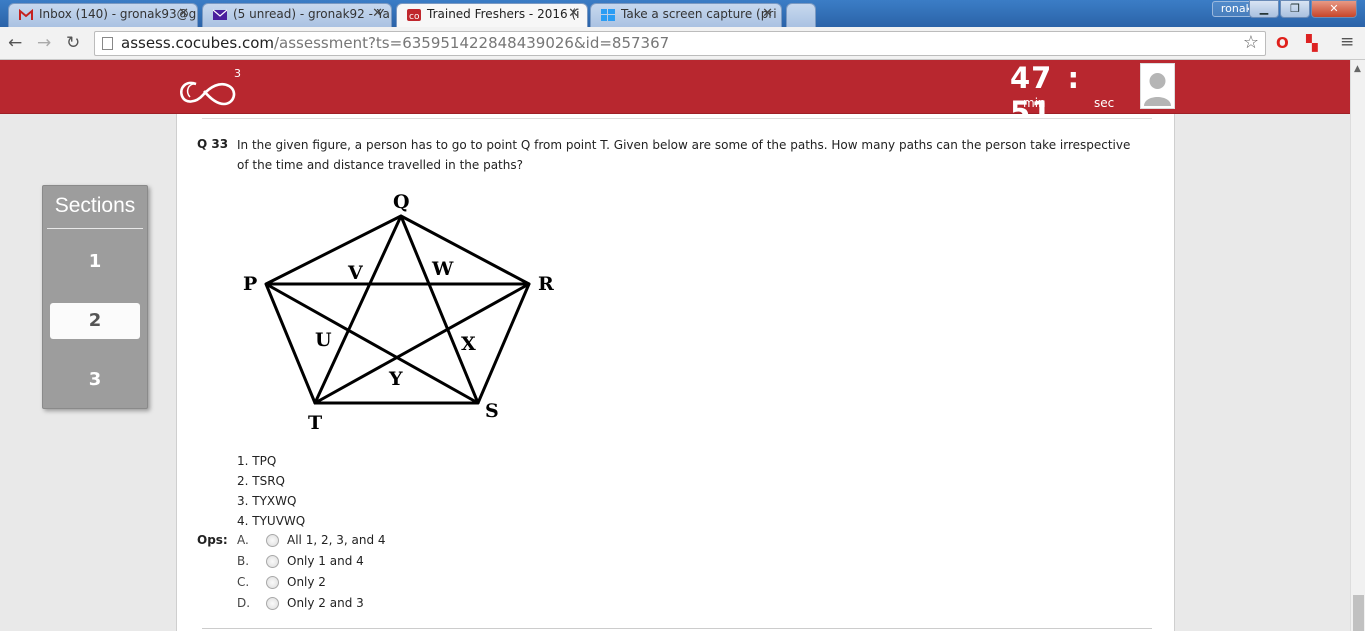  I want to click on scrollbar-thumb, so click(1358, 613).